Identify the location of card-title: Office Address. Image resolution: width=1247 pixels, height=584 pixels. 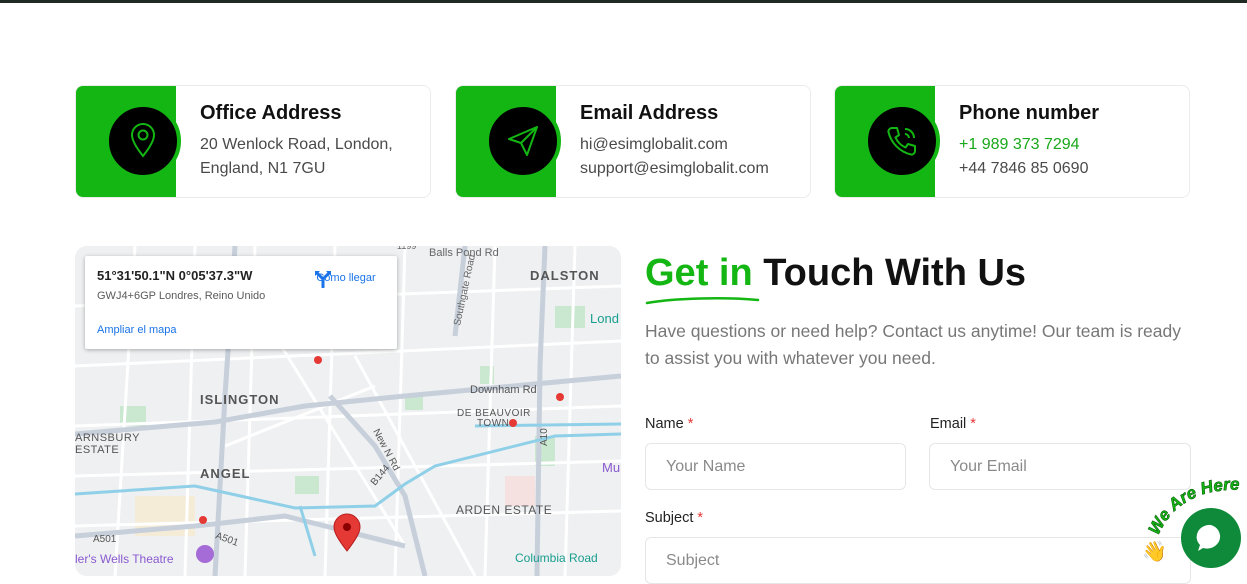
(271, 113).